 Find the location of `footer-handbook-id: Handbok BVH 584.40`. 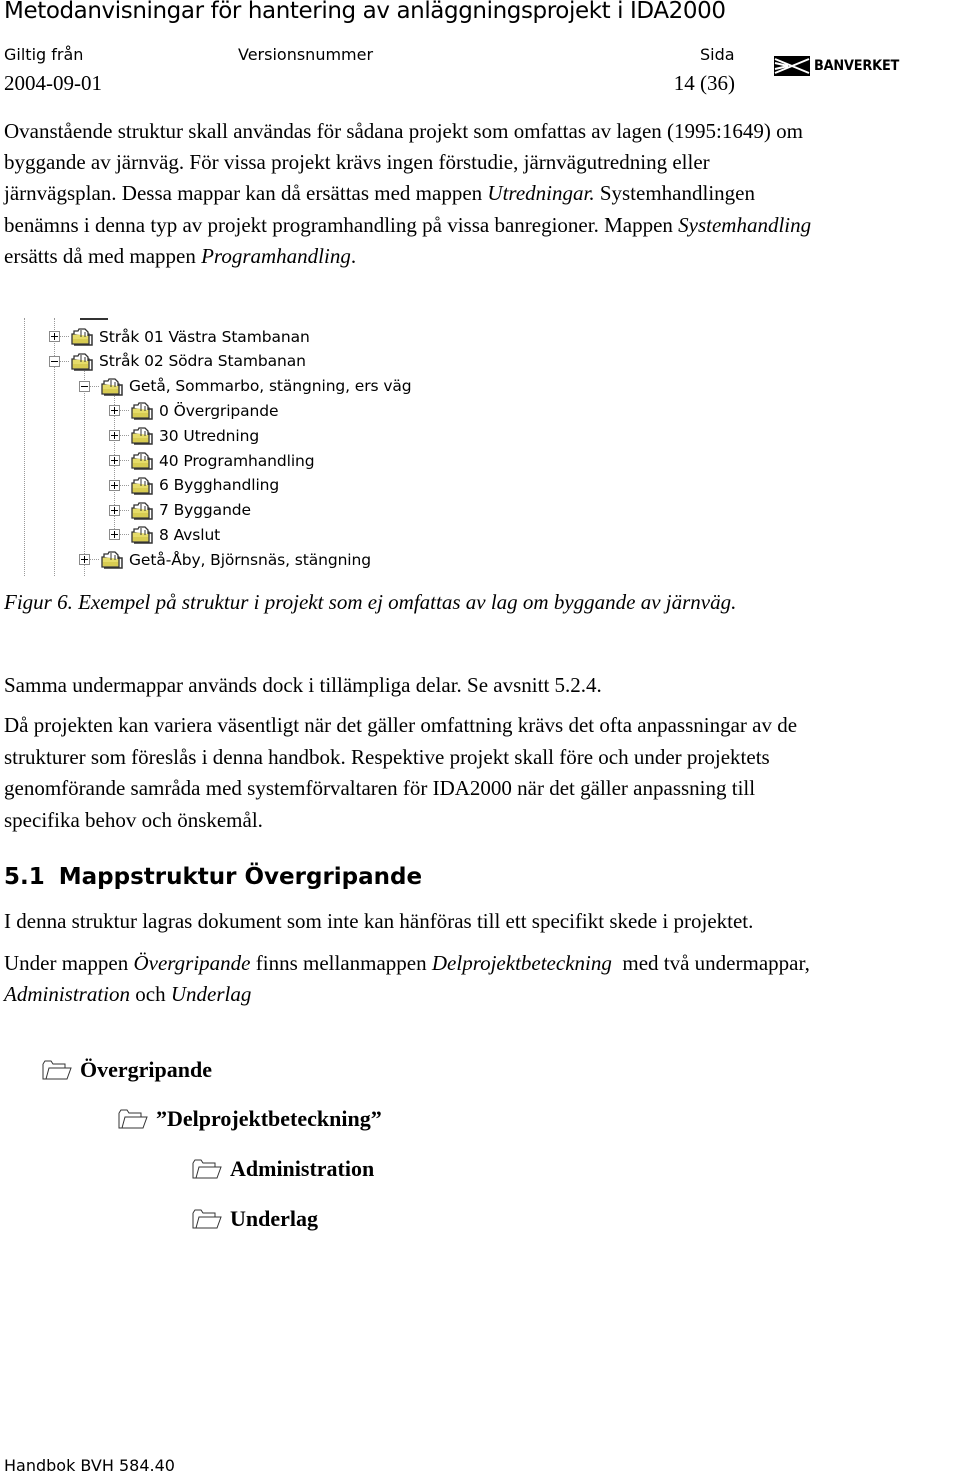

footer-handbook-id: Handbok BVH 584.40 is located at coordinates (89, 1465).